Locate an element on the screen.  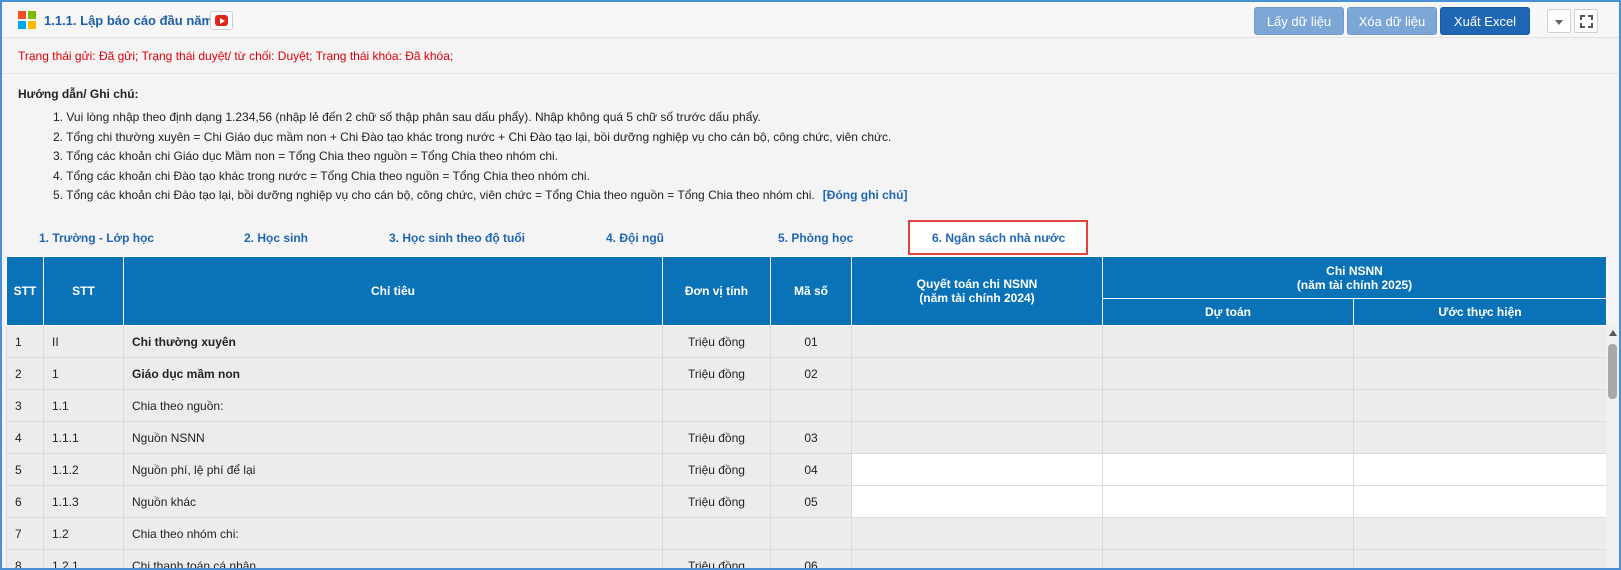
fullscreen-button is located at coordinates (1586, 21).